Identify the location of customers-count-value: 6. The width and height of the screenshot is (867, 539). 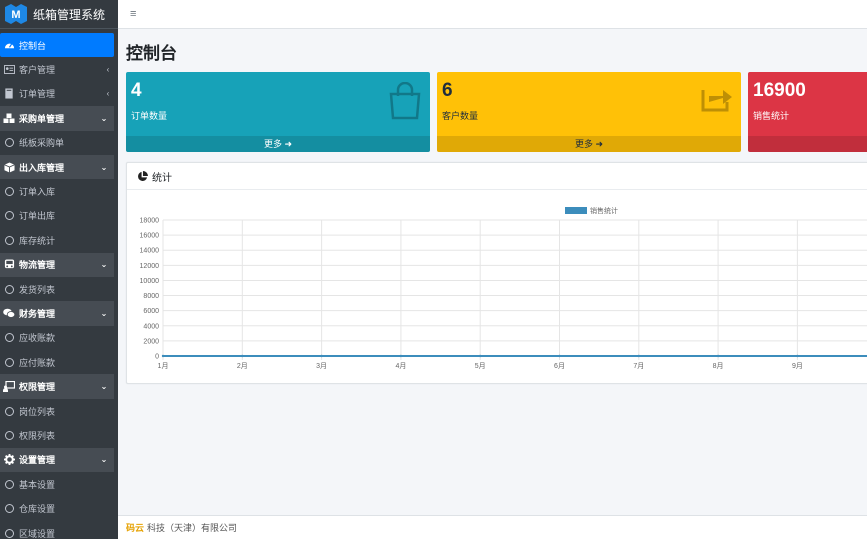
(447, 90).